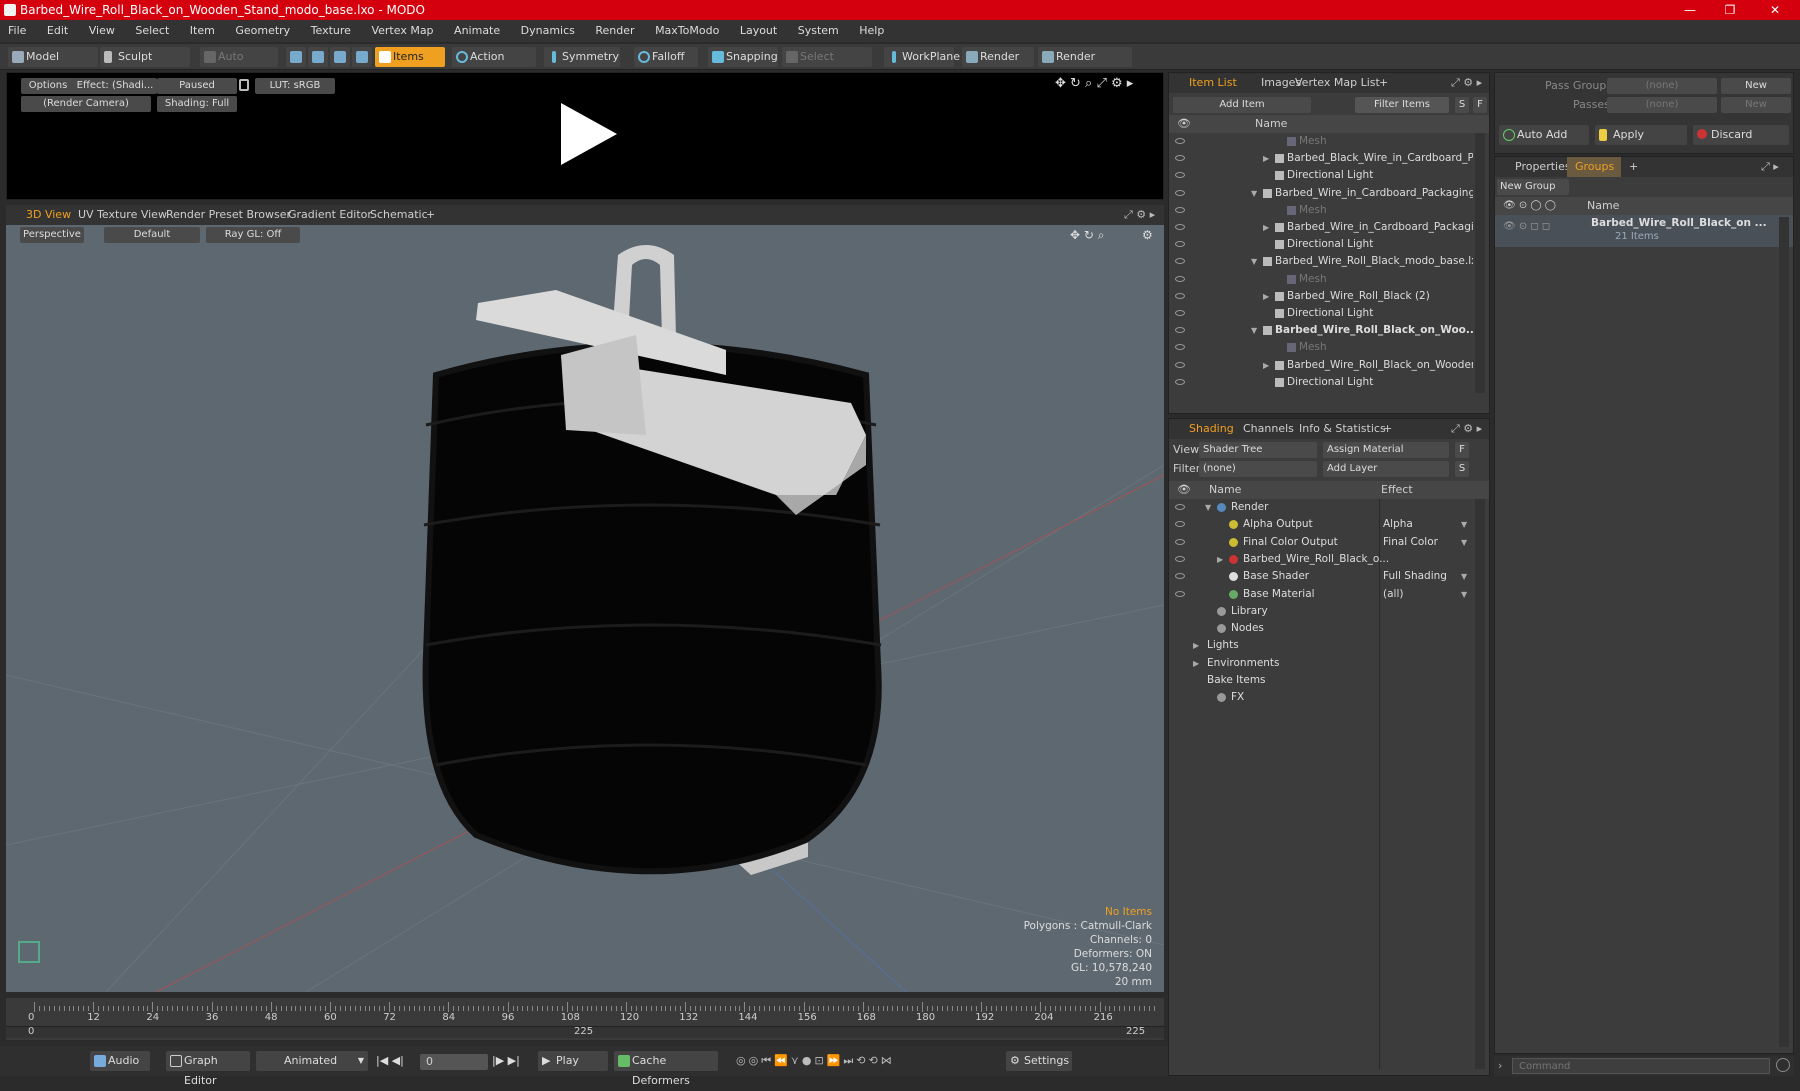  What do you see at coordinates (758, 30) in the screenshot?
I see `menu-layout: Layout` at bounding box center [758, 30].